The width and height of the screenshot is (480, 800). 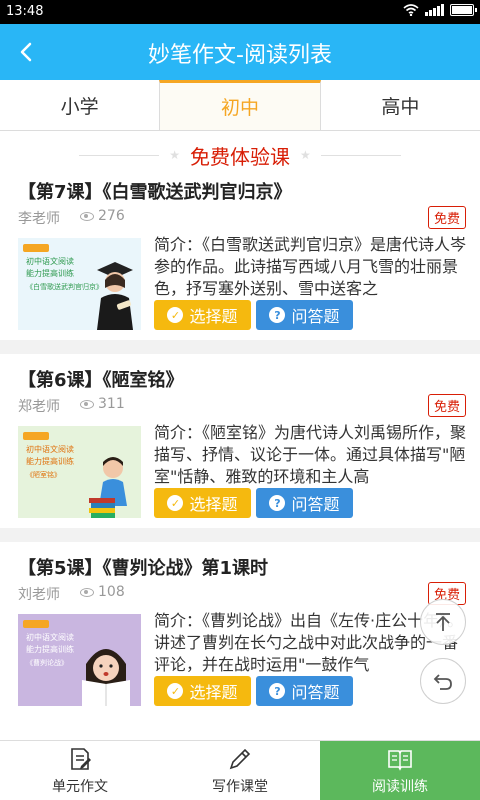 What do you see at coordinates (111, 216) in the screenshot?
I see `view-count-value: 276` at bounding box center [111, 216].